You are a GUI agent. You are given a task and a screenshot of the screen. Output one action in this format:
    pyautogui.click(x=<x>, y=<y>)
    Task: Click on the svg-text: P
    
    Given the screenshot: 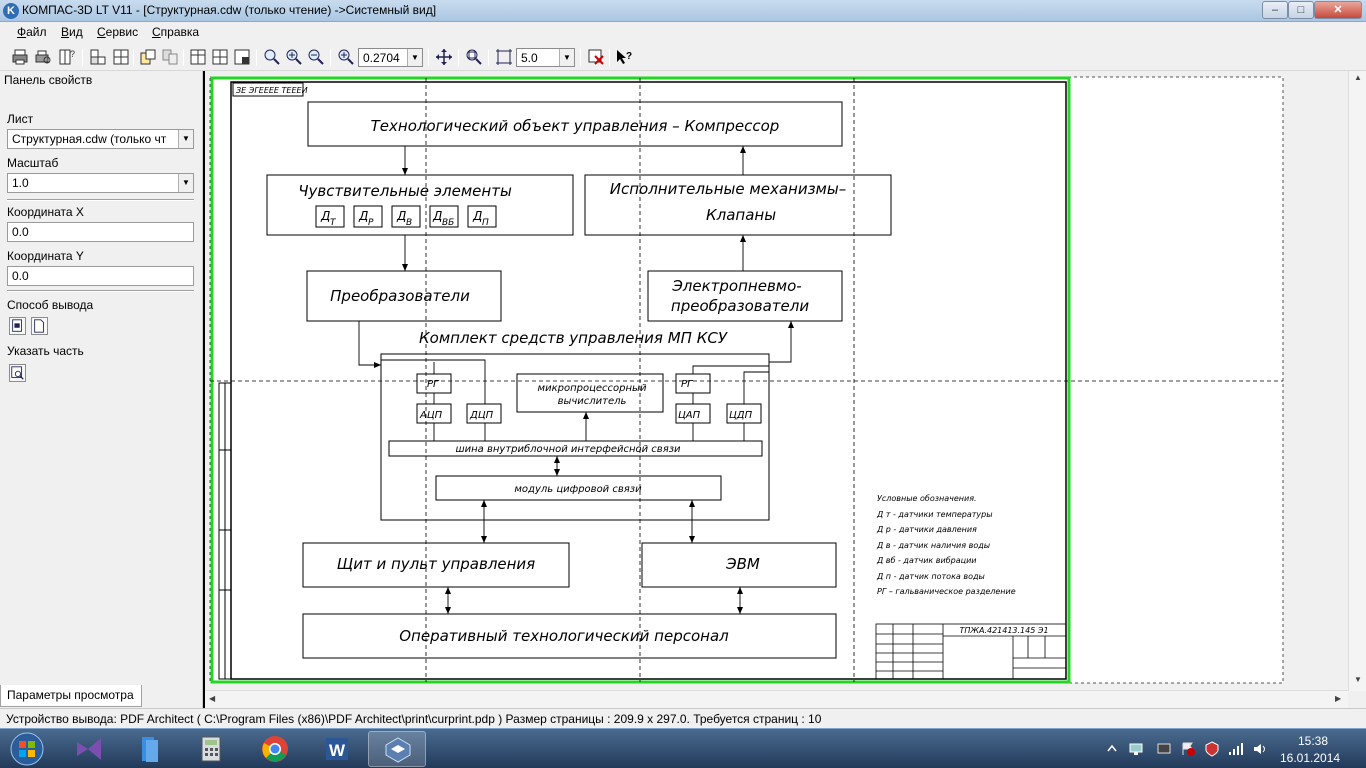 What is the action you would take?
    pyautogui.click(x=371, y=223)
    